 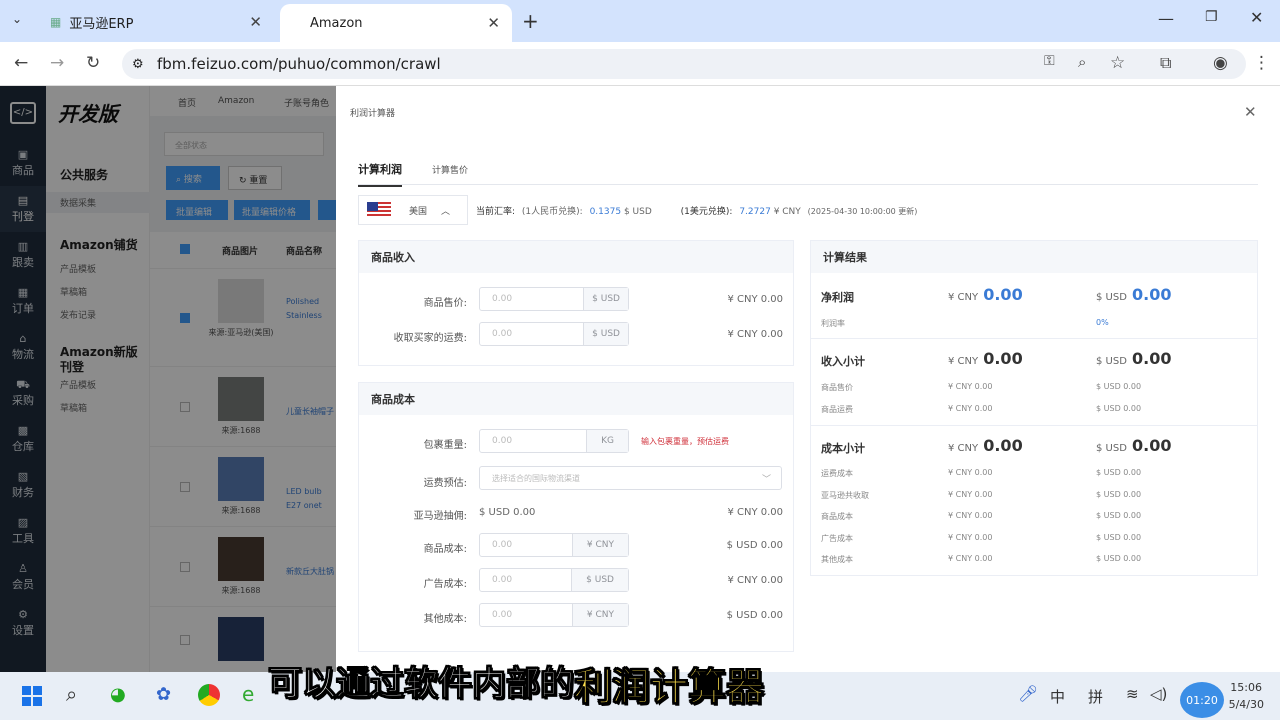 What do you see at coordinates (837, 560) in the screenshot?
I see `result-item-label: 其他成本` at bounding box center [837, 560].